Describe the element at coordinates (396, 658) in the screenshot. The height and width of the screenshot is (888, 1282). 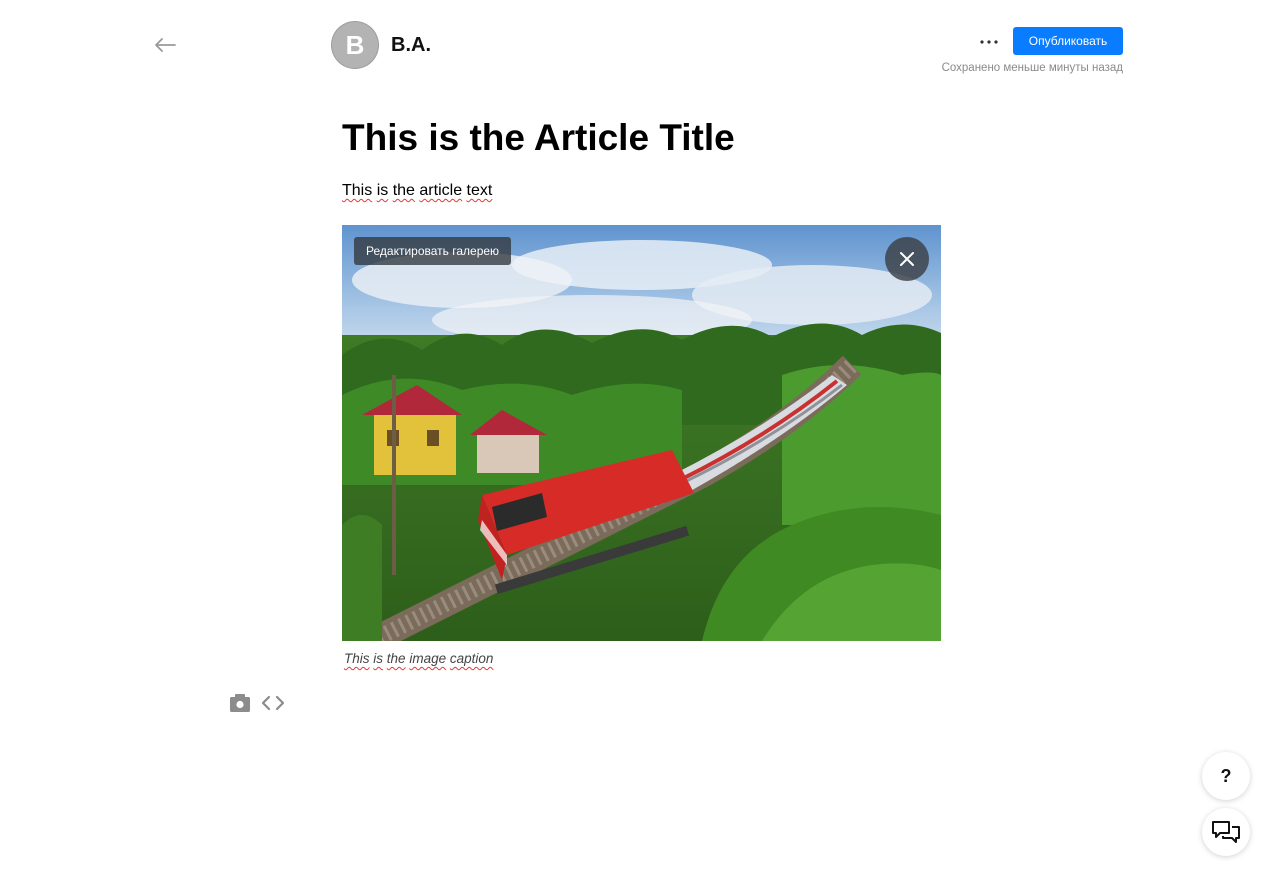
I see `caption-word: the` at that location.